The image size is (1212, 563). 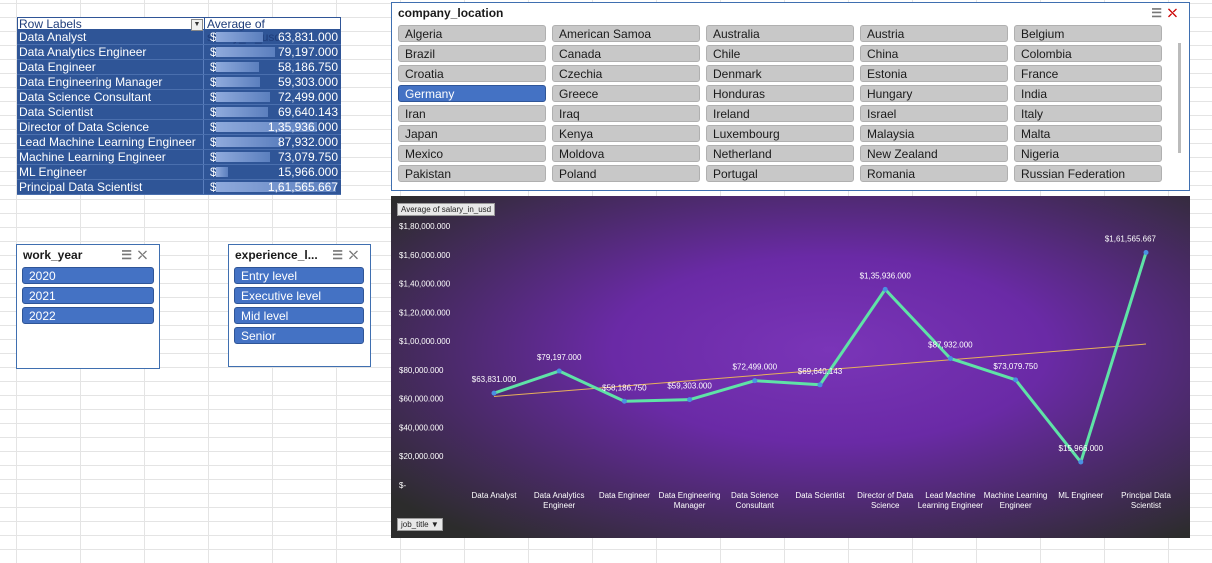 What do you see at coordinates (626, 113) in the screenshot?
I see `slicer-item: Iraq` at bounding box center [626, 113].